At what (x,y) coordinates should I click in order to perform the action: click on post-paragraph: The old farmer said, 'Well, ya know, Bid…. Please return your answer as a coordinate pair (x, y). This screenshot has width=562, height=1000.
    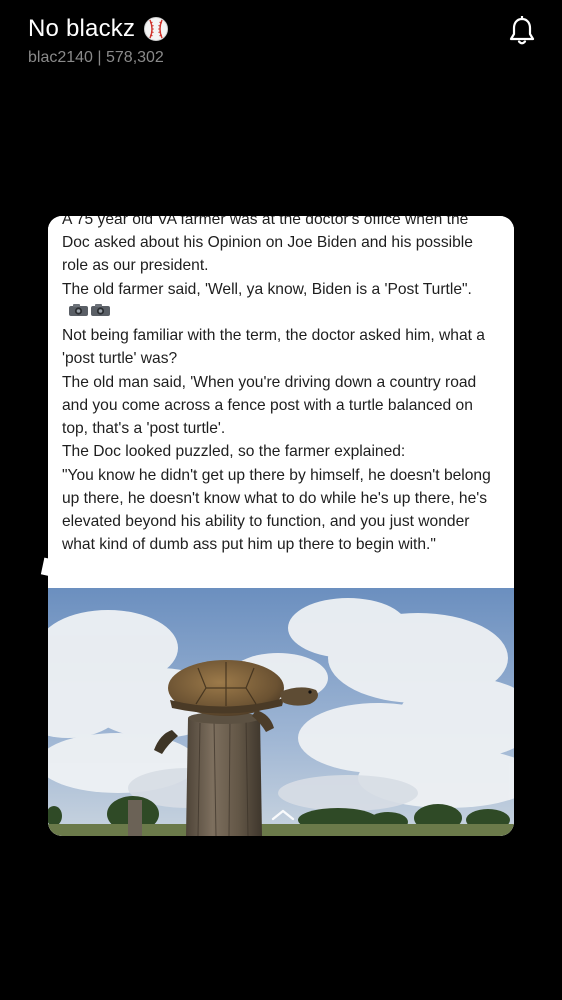
    Looking at the image, I should click on (281, 301).